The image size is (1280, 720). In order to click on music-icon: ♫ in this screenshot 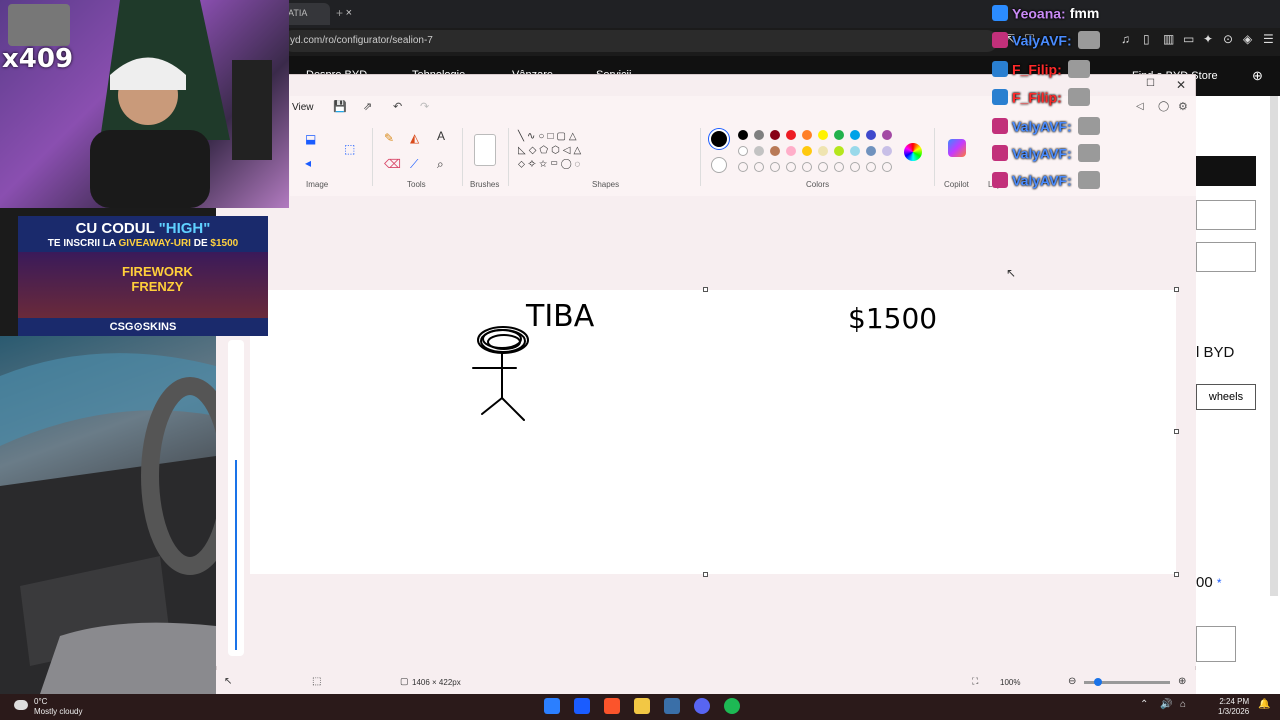, I will do `click(1125, 39)`.